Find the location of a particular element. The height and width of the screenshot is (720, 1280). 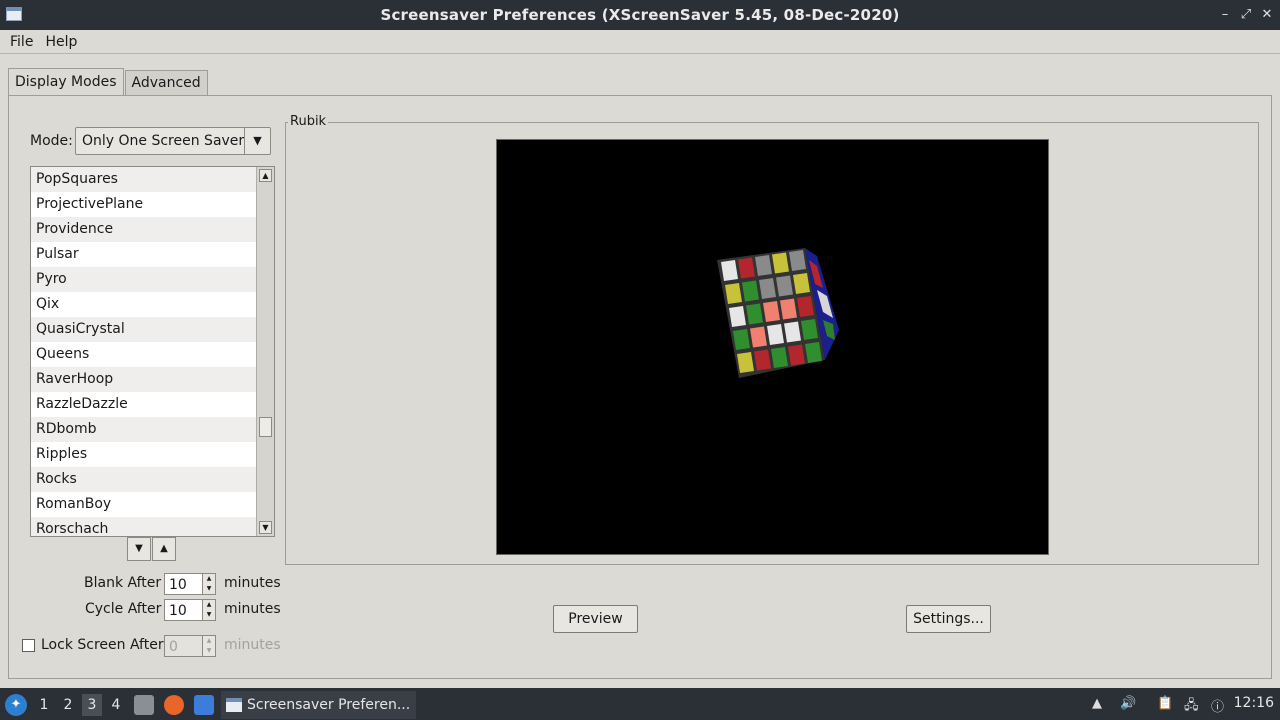

mode-dropdown: Only One Screen Saver ▼ is located at coordinates (173, 141).